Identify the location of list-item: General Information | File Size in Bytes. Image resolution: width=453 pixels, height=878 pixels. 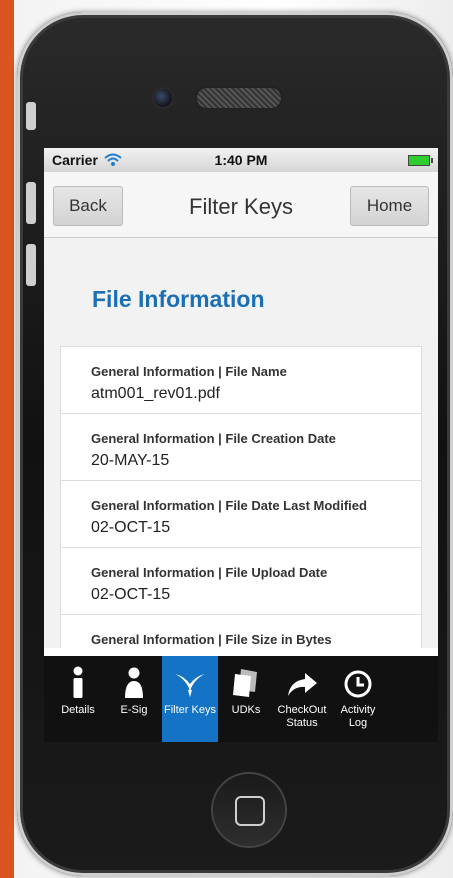
(241, 631).